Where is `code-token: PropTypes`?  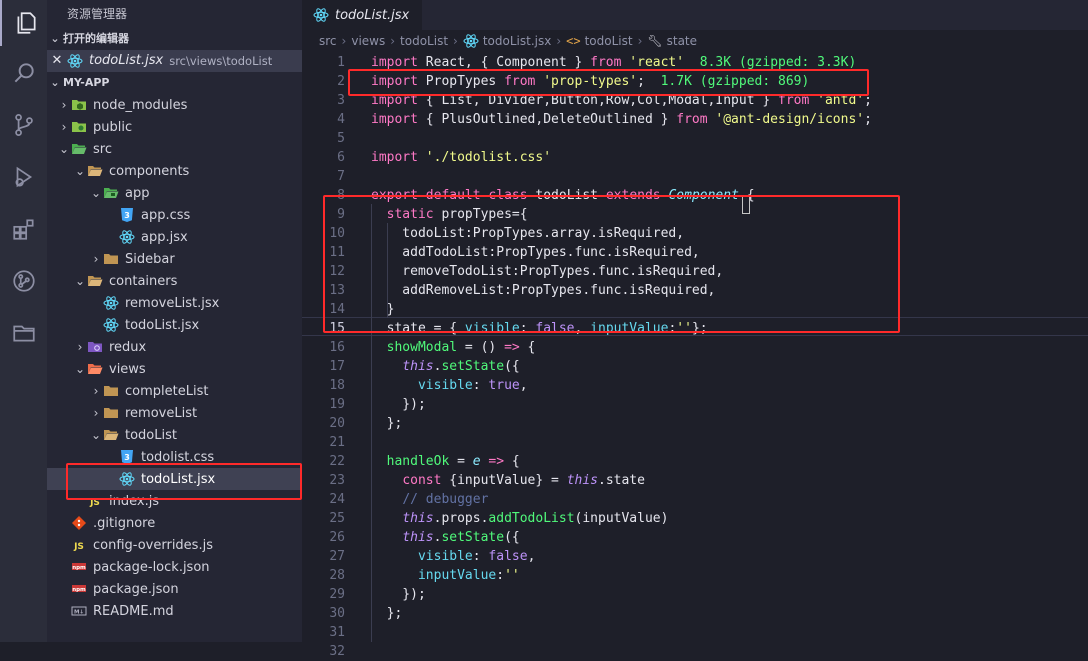 code-token: PropTypes is located at coordinates (461, 81).